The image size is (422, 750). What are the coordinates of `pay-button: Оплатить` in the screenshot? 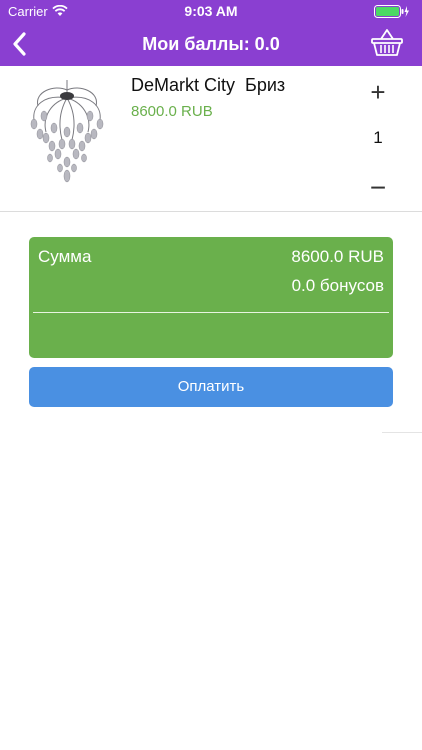 It's located at (211, 387).